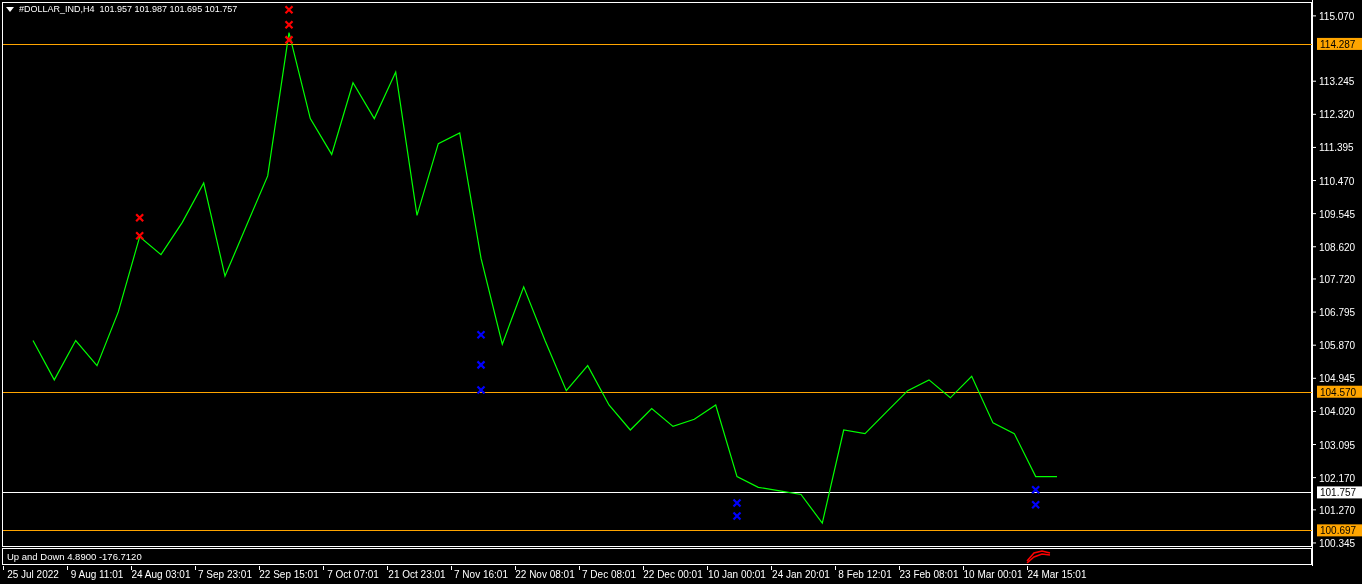 The image size is (1362, 584). Describe the element at coordinates (74, 556) in the screenshot. I see `indicator-label: Up and Down 4.8900 -176.7120` at that location.